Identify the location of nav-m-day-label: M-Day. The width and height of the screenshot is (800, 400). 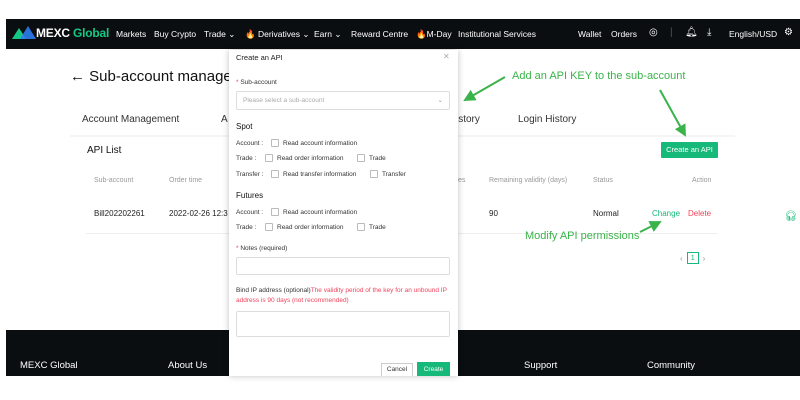
(439, 34).